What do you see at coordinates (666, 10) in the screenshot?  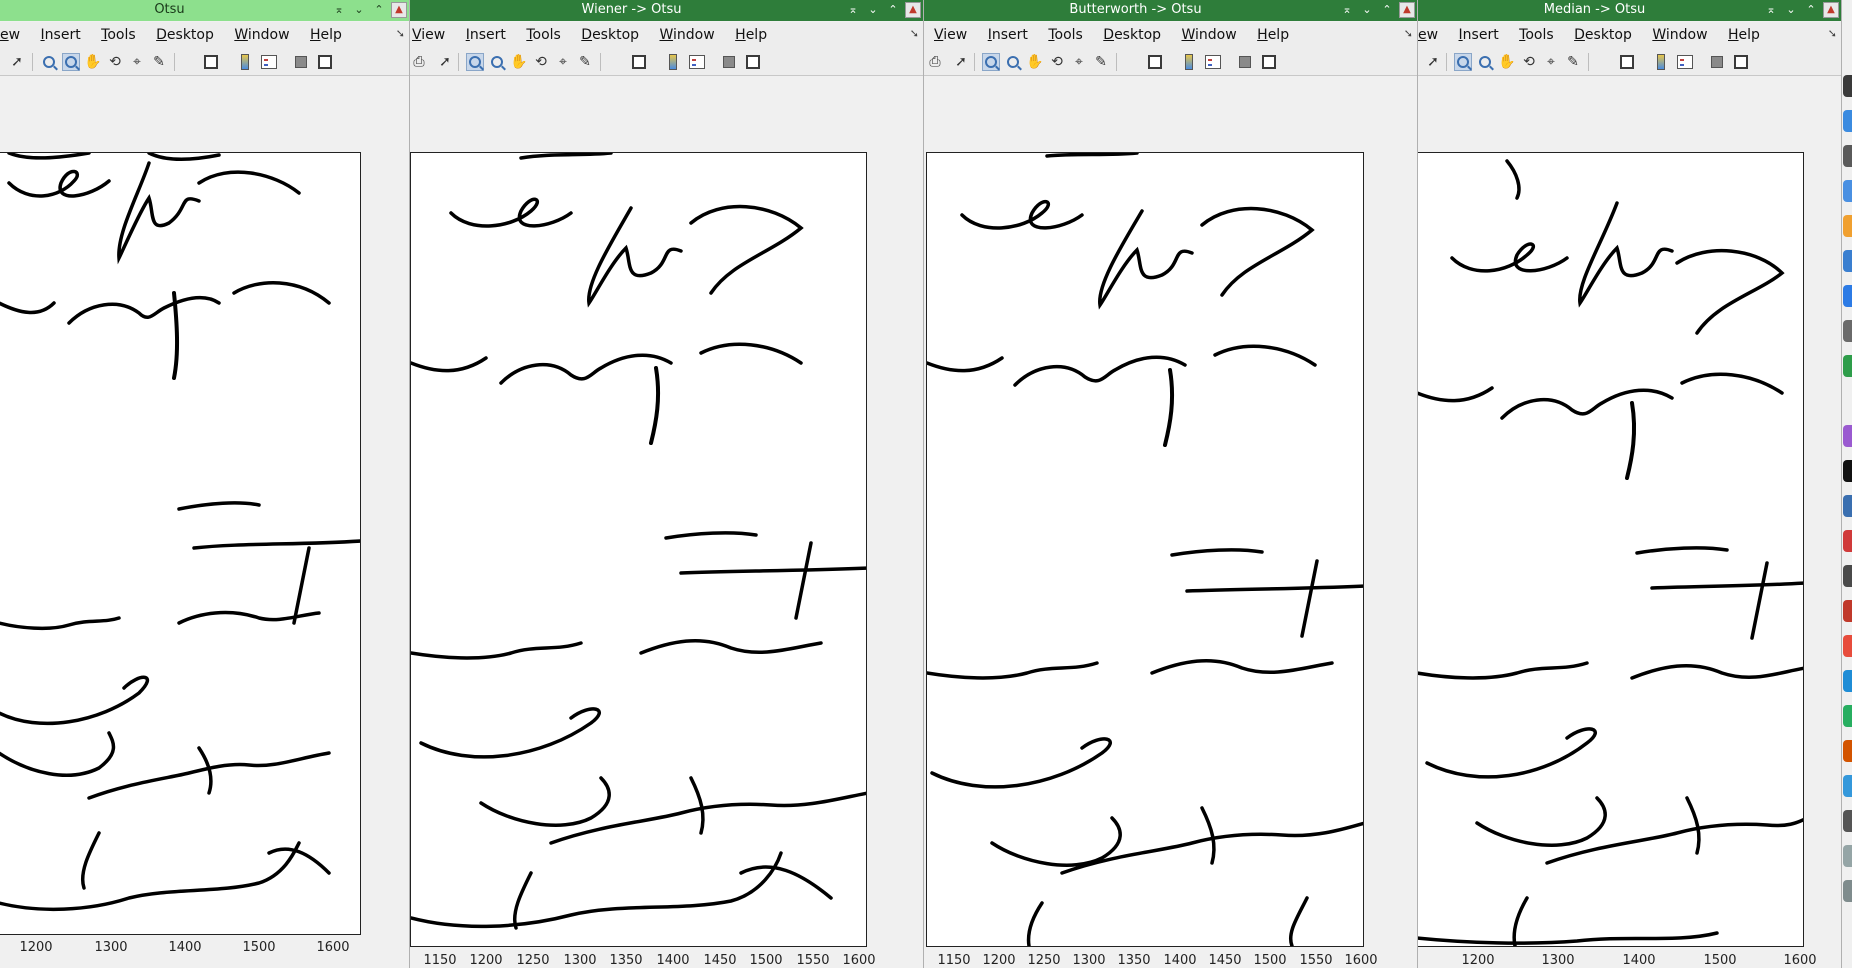 I see `window-titlebar: Wiener -> Otsu ⌅ ⌄ ⌃ ▲` at bounding box center [666, 10].